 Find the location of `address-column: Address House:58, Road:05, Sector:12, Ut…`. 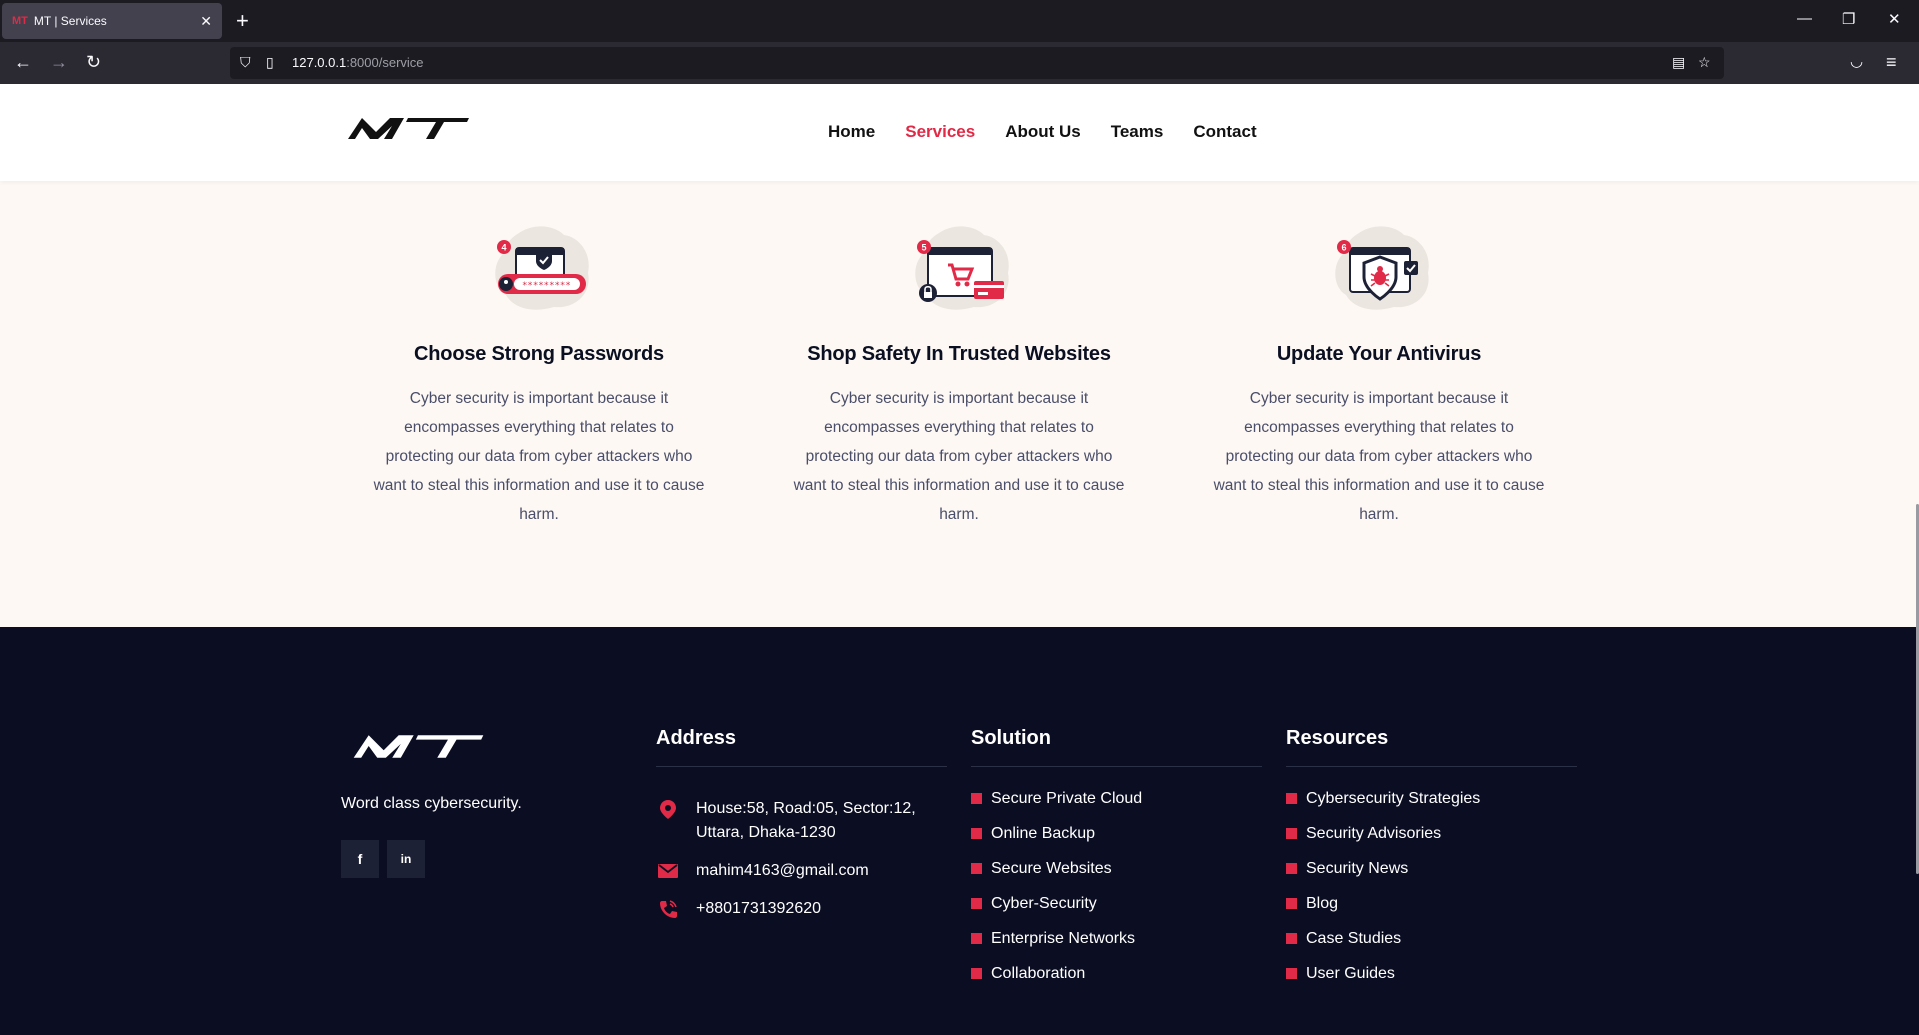

address-column: Address House:58, Road:05, Sector:12, Ut… is located at coordinates (801, 824).